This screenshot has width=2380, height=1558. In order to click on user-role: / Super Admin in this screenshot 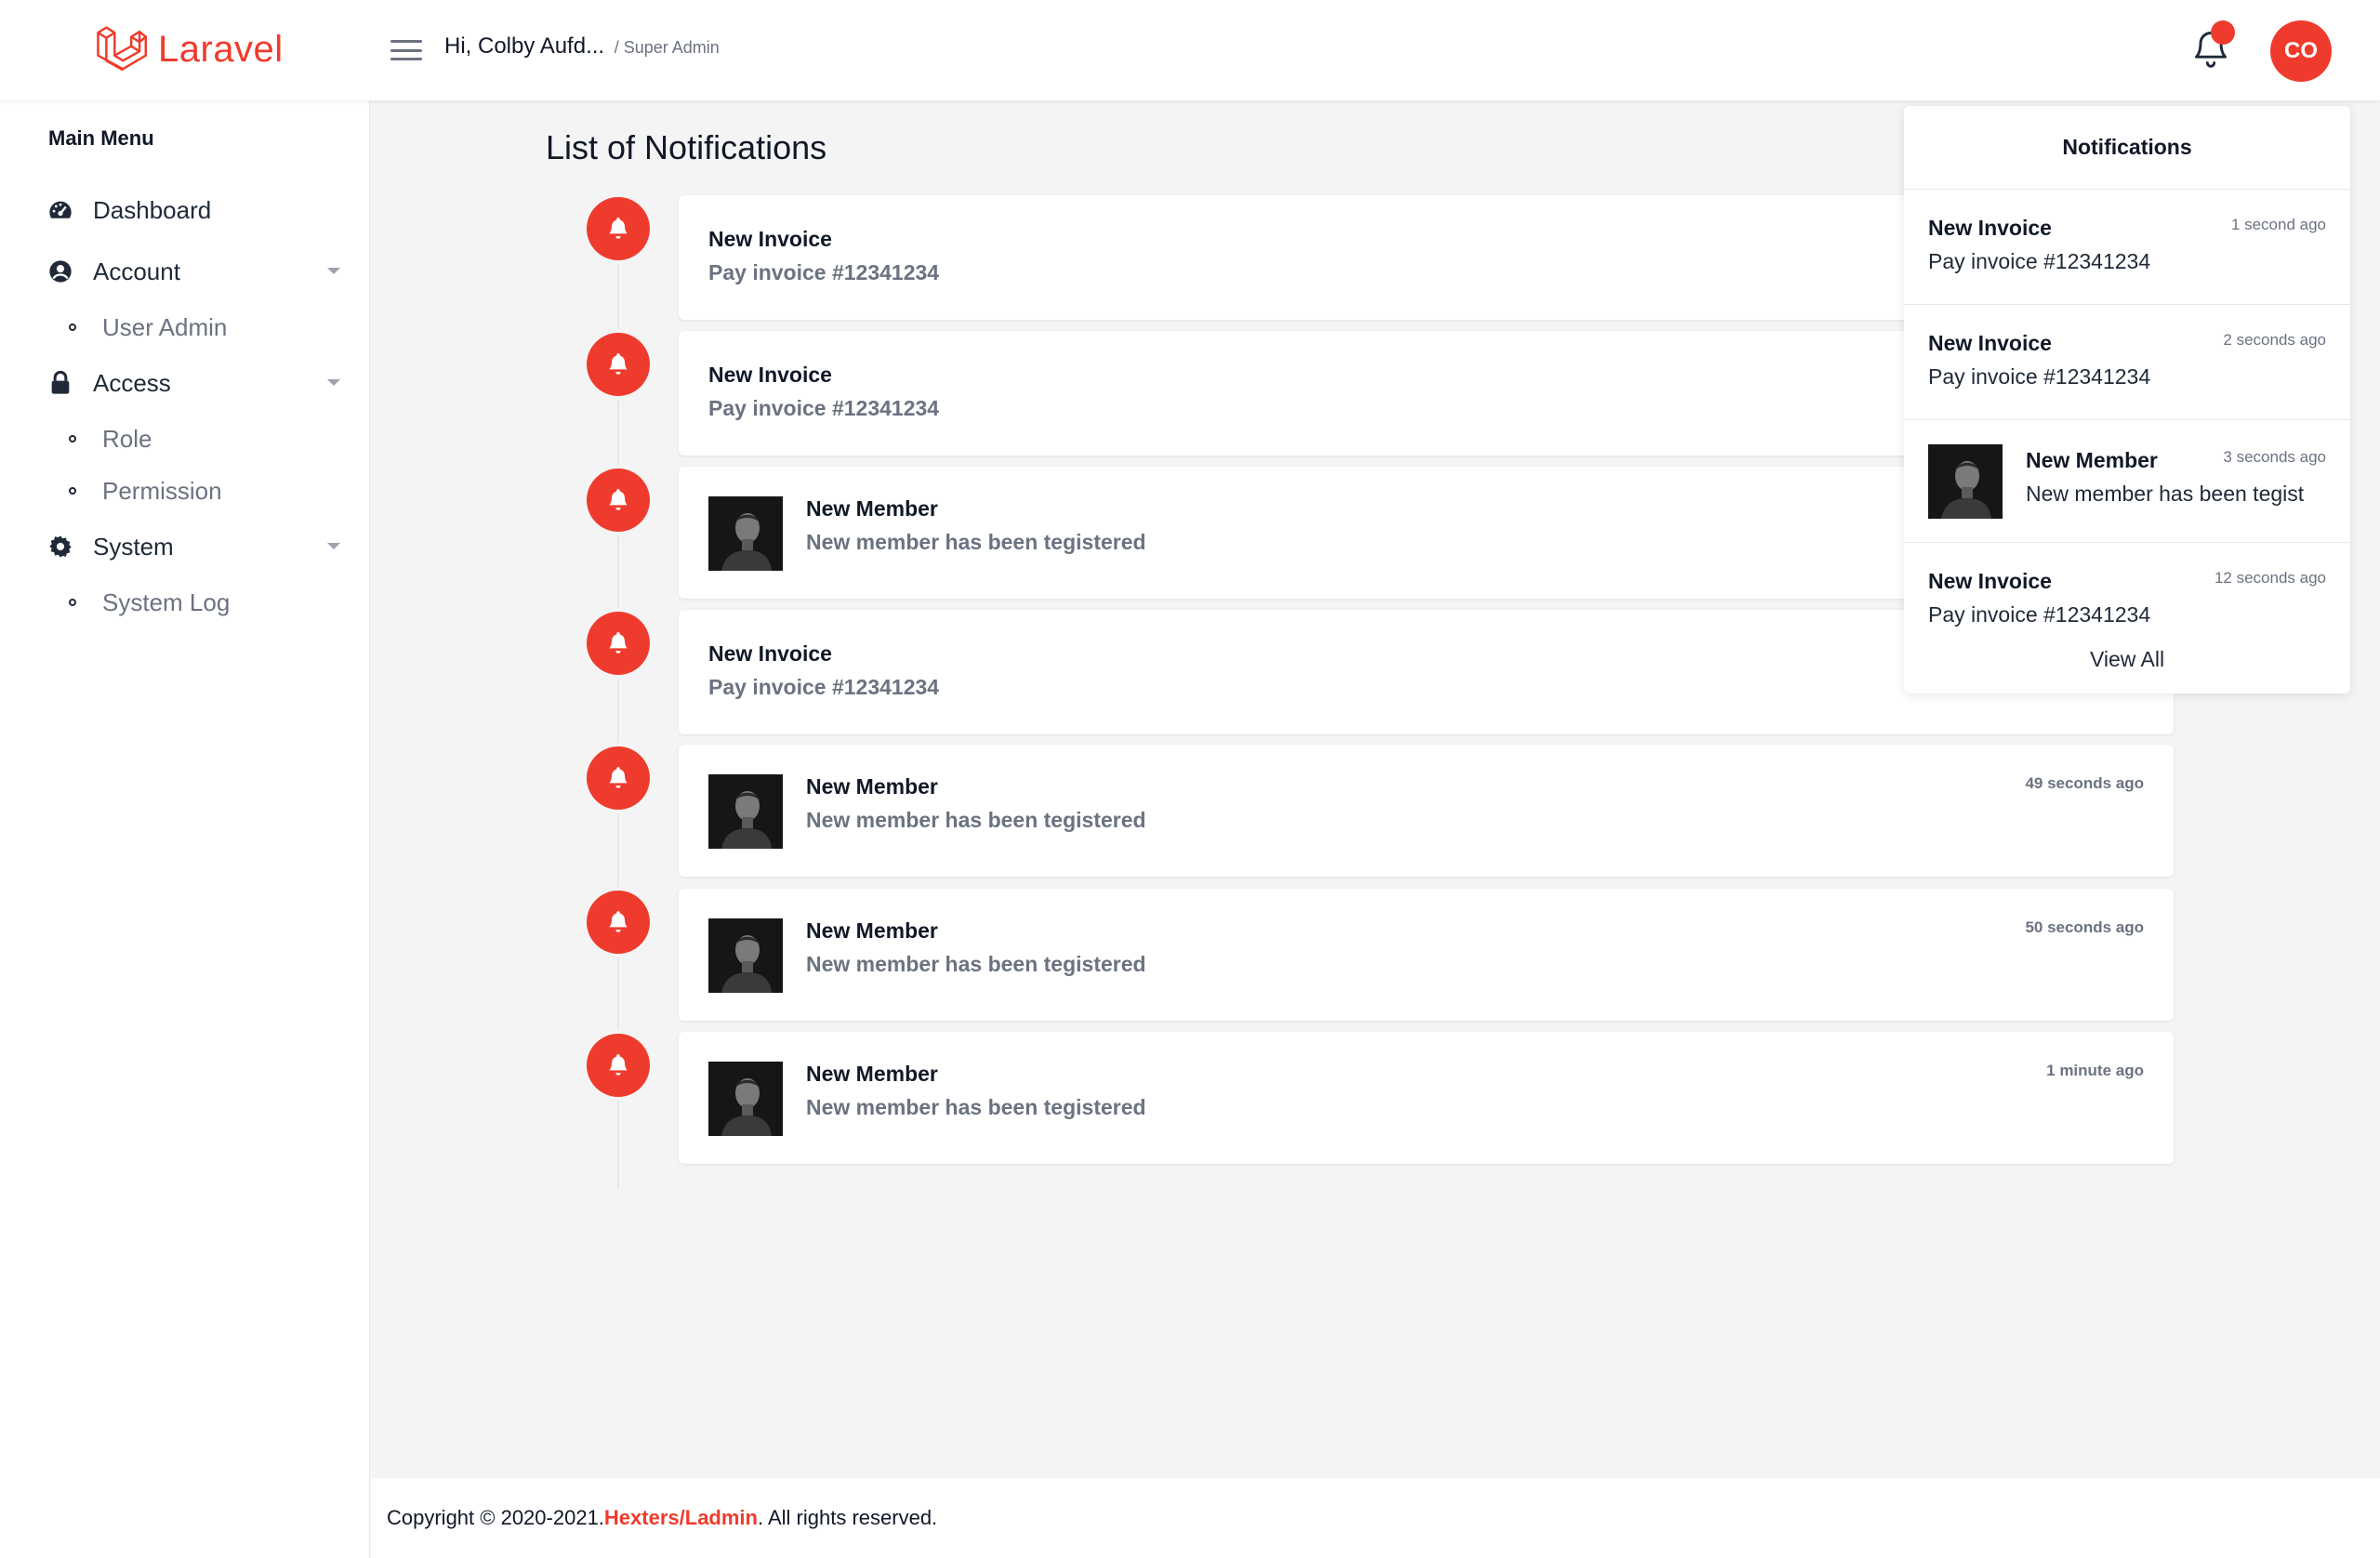, I will do `click(667, 47)`.